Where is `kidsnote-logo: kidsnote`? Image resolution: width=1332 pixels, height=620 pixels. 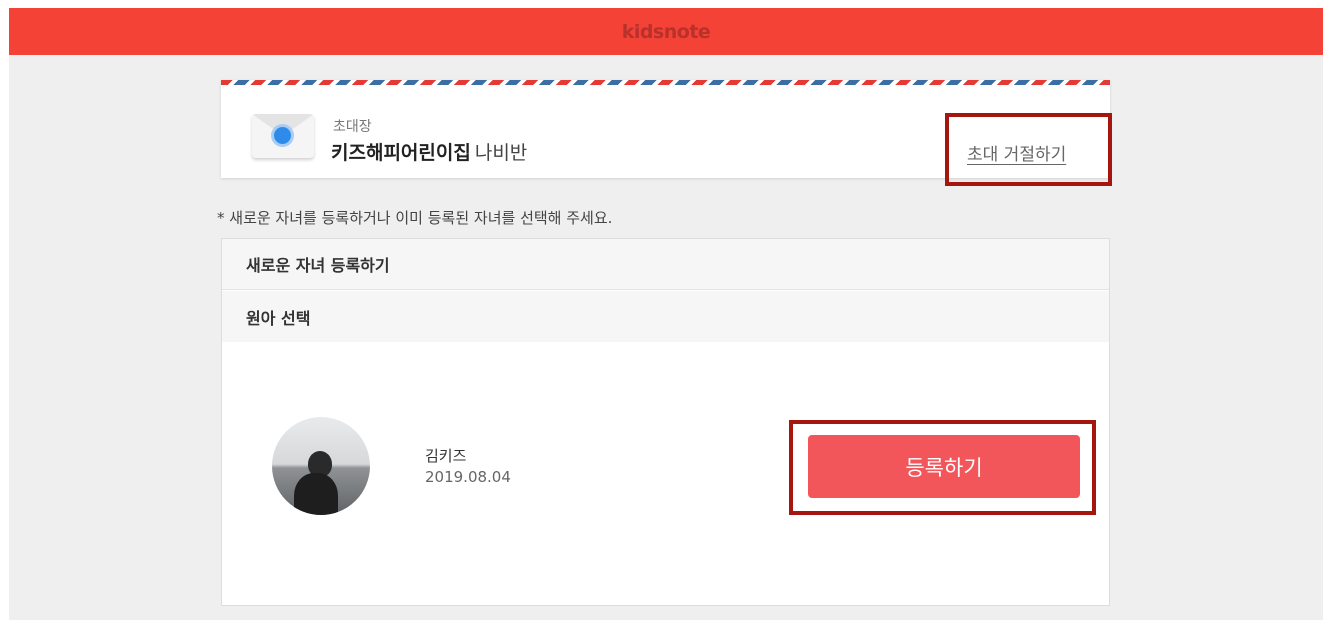
kidsnote-logo: kidsnote is located at coordinates (666, 31).